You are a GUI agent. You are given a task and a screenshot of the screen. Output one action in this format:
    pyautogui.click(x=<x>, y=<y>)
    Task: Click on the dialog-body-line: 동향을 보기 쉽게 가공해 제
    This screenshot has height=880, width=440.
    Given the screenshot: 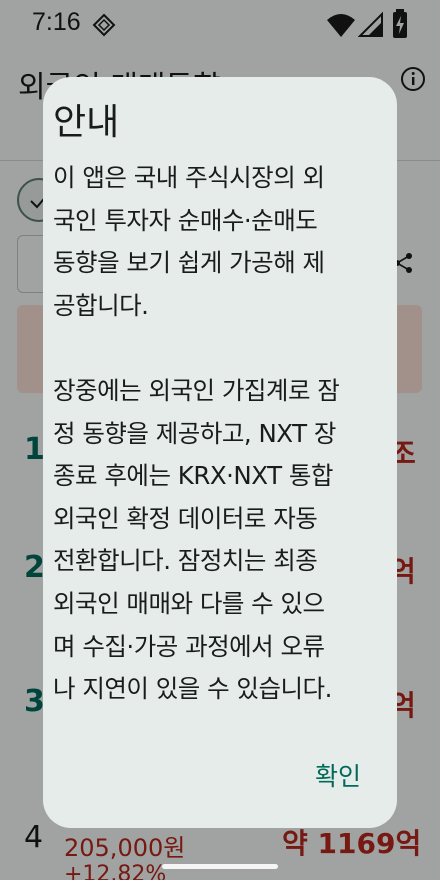 What is the action you would take?
    pyautogui.click(x=189, y=263)
    